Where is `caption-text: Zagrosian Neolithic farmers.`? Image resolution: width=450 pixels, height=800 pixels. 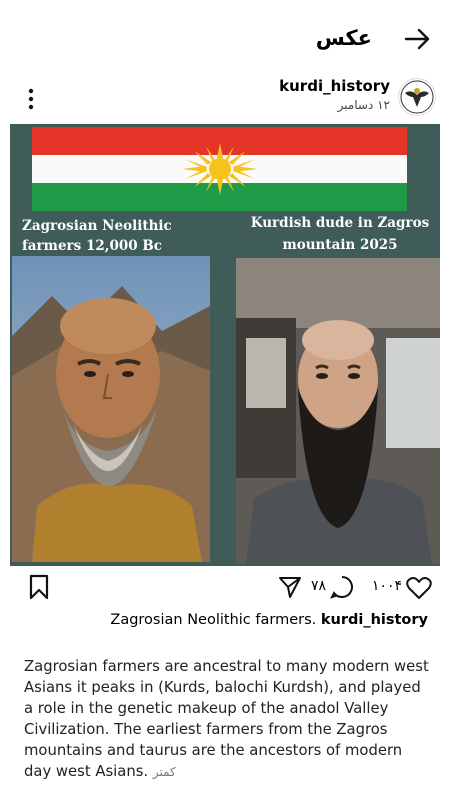 caption-text: Zagrosian Neolithic farmers. is located at coordinates (213, 620).